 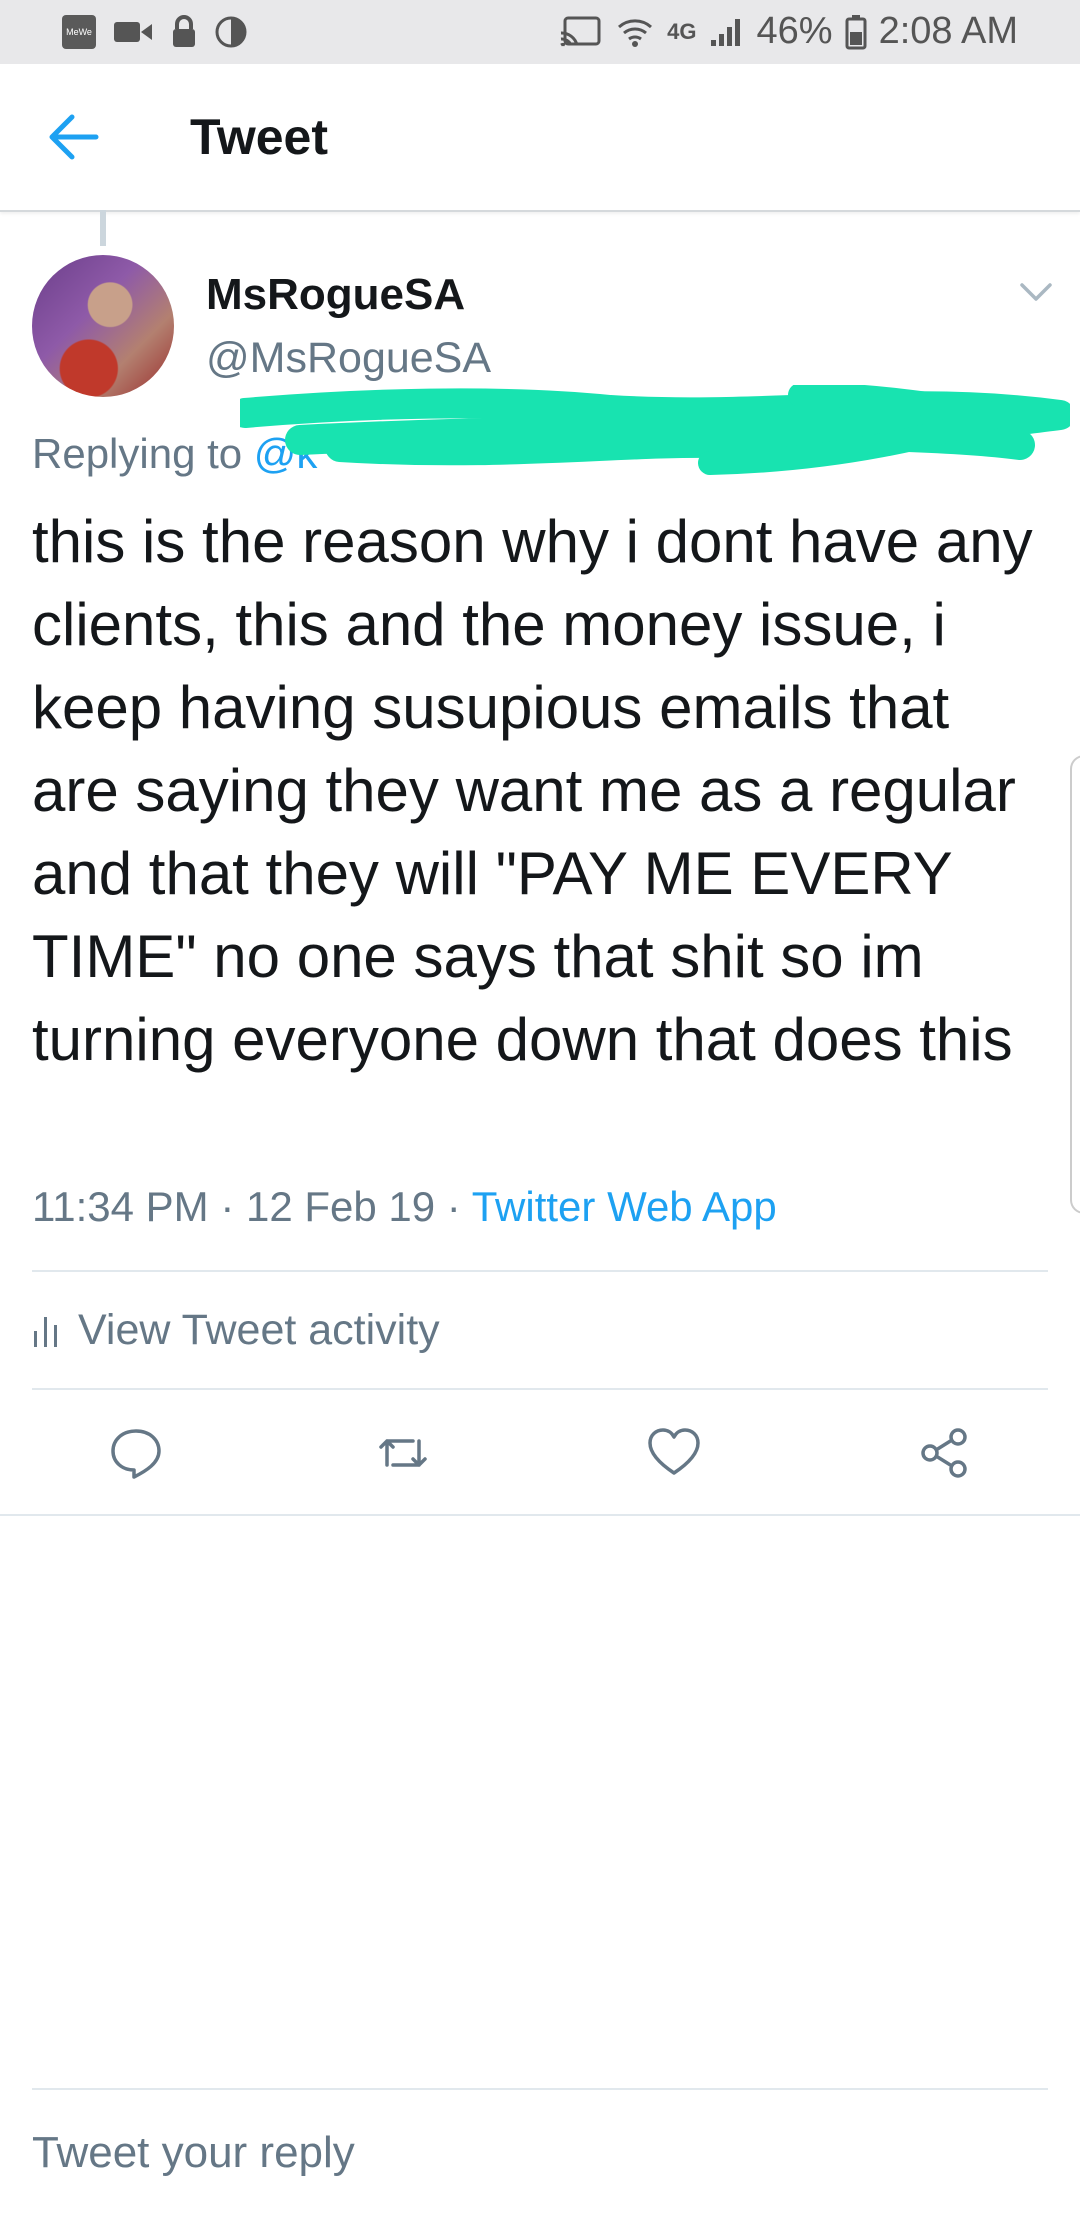 What do you see at coordinates (259, 137) in the screenshot?
I see `page-title: Tweet` at bounding box center [259, 137].